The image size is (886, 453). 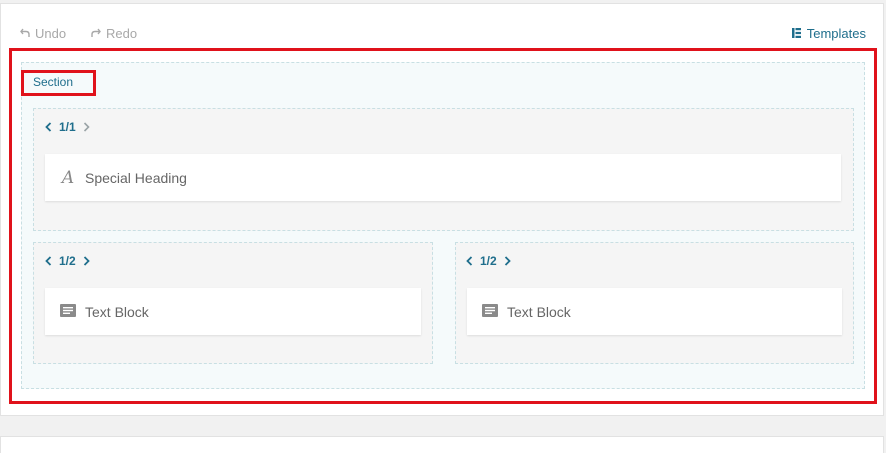 What do you see at coordinates (51, 33) in the screenshot?
I see `undo-label: Undo` at bounding box center [51, 33].